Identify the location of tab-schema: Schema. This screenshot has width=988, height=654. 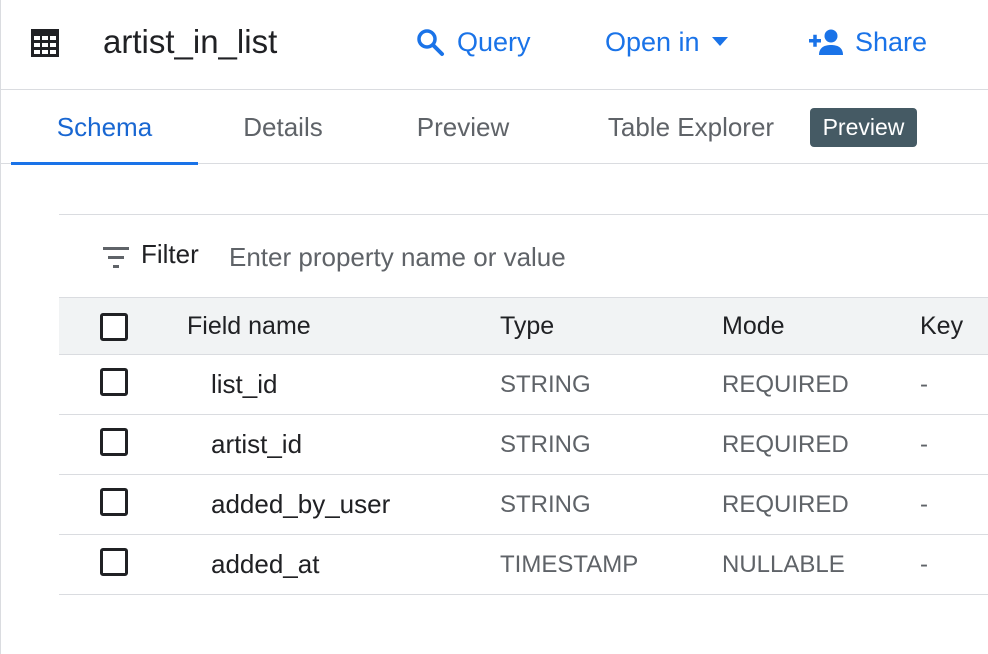
(104, 127).